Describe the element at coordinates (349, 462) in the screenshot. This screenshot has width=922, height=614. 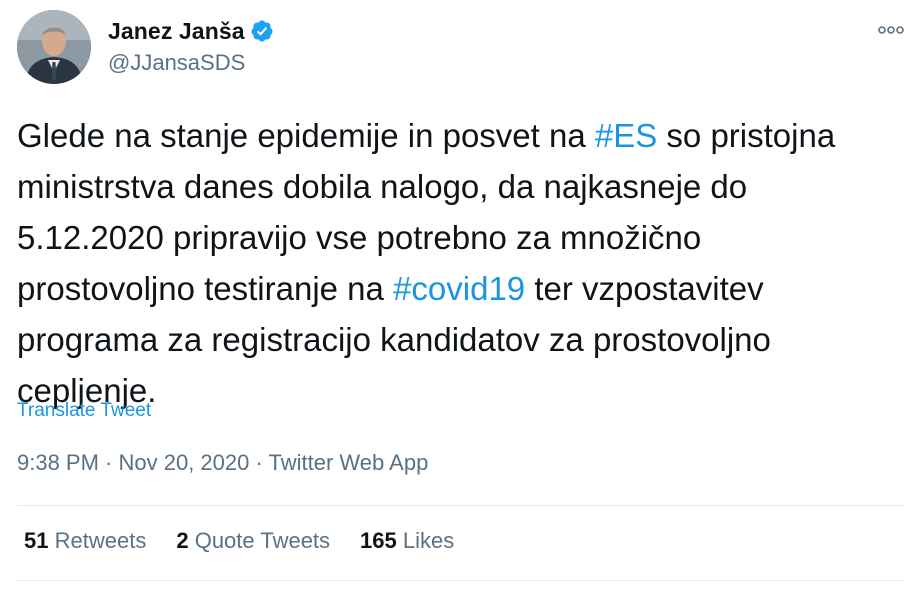
I see `tweet-source: Twitter Web App` at that location.